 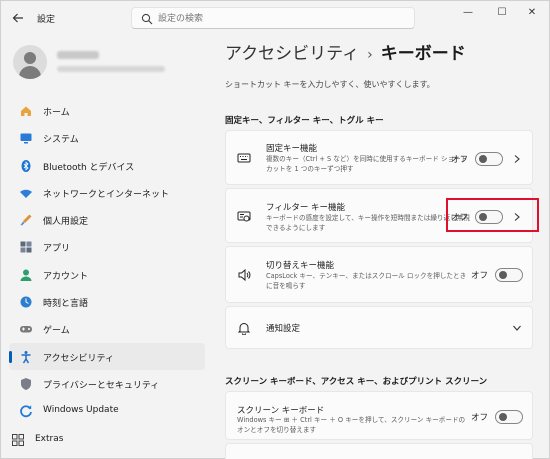 I want to click on app-title: 設定, so click(x=46, y=20).